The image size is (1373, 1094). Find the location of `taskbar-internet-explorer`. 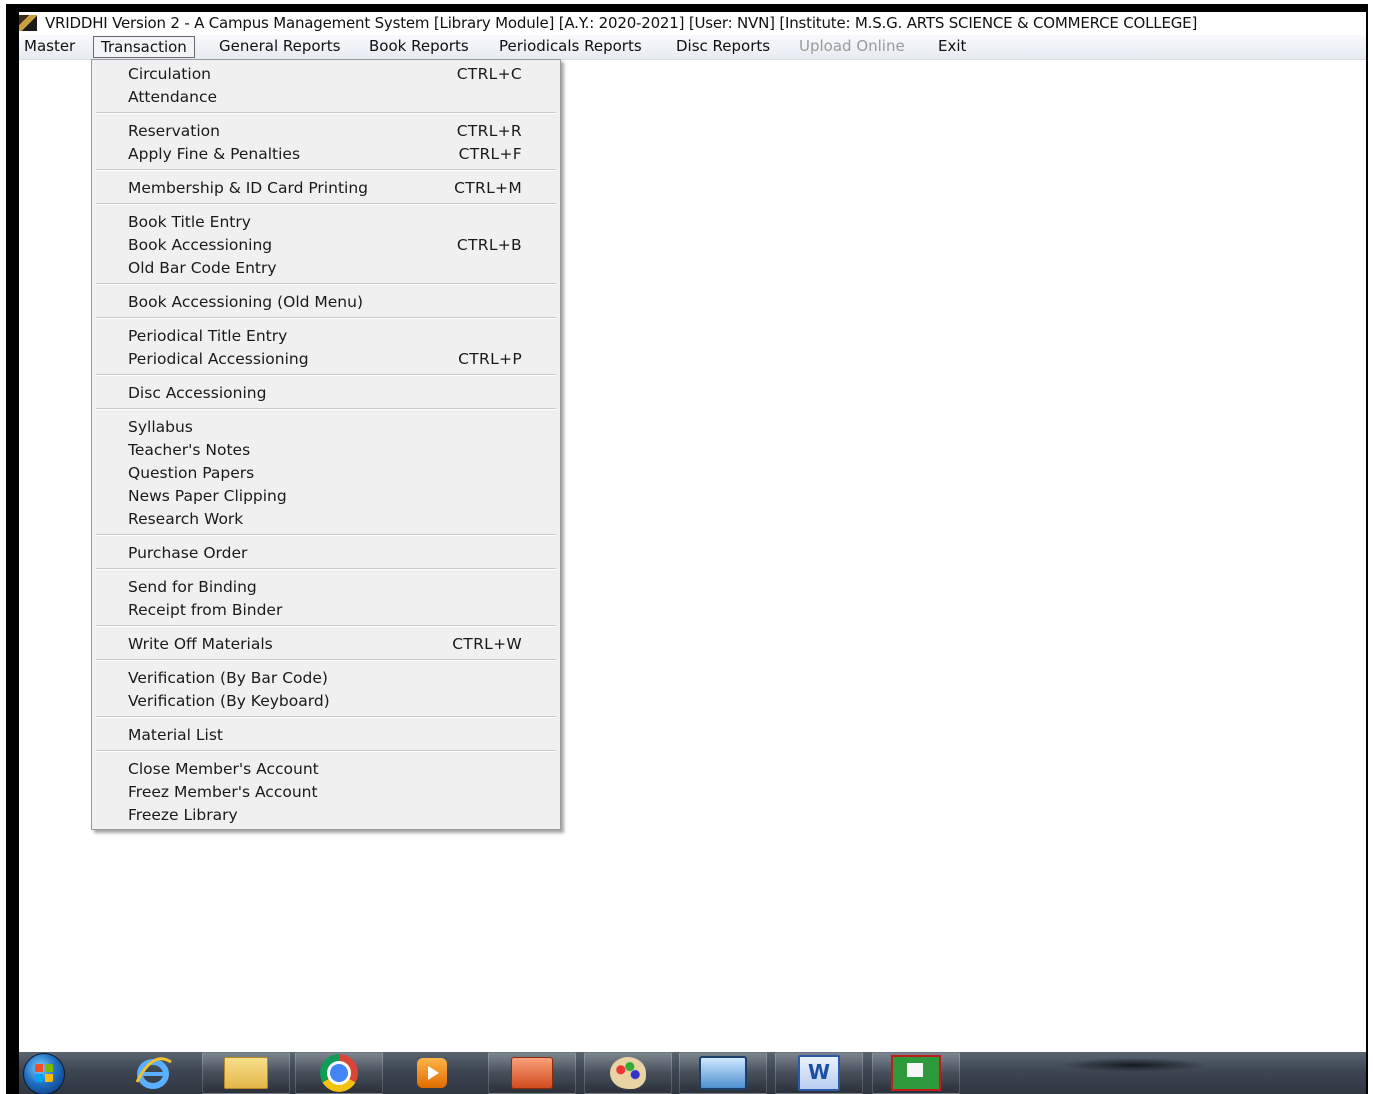

taskbar-internet-explorer is located at coordinates (153, 1073).